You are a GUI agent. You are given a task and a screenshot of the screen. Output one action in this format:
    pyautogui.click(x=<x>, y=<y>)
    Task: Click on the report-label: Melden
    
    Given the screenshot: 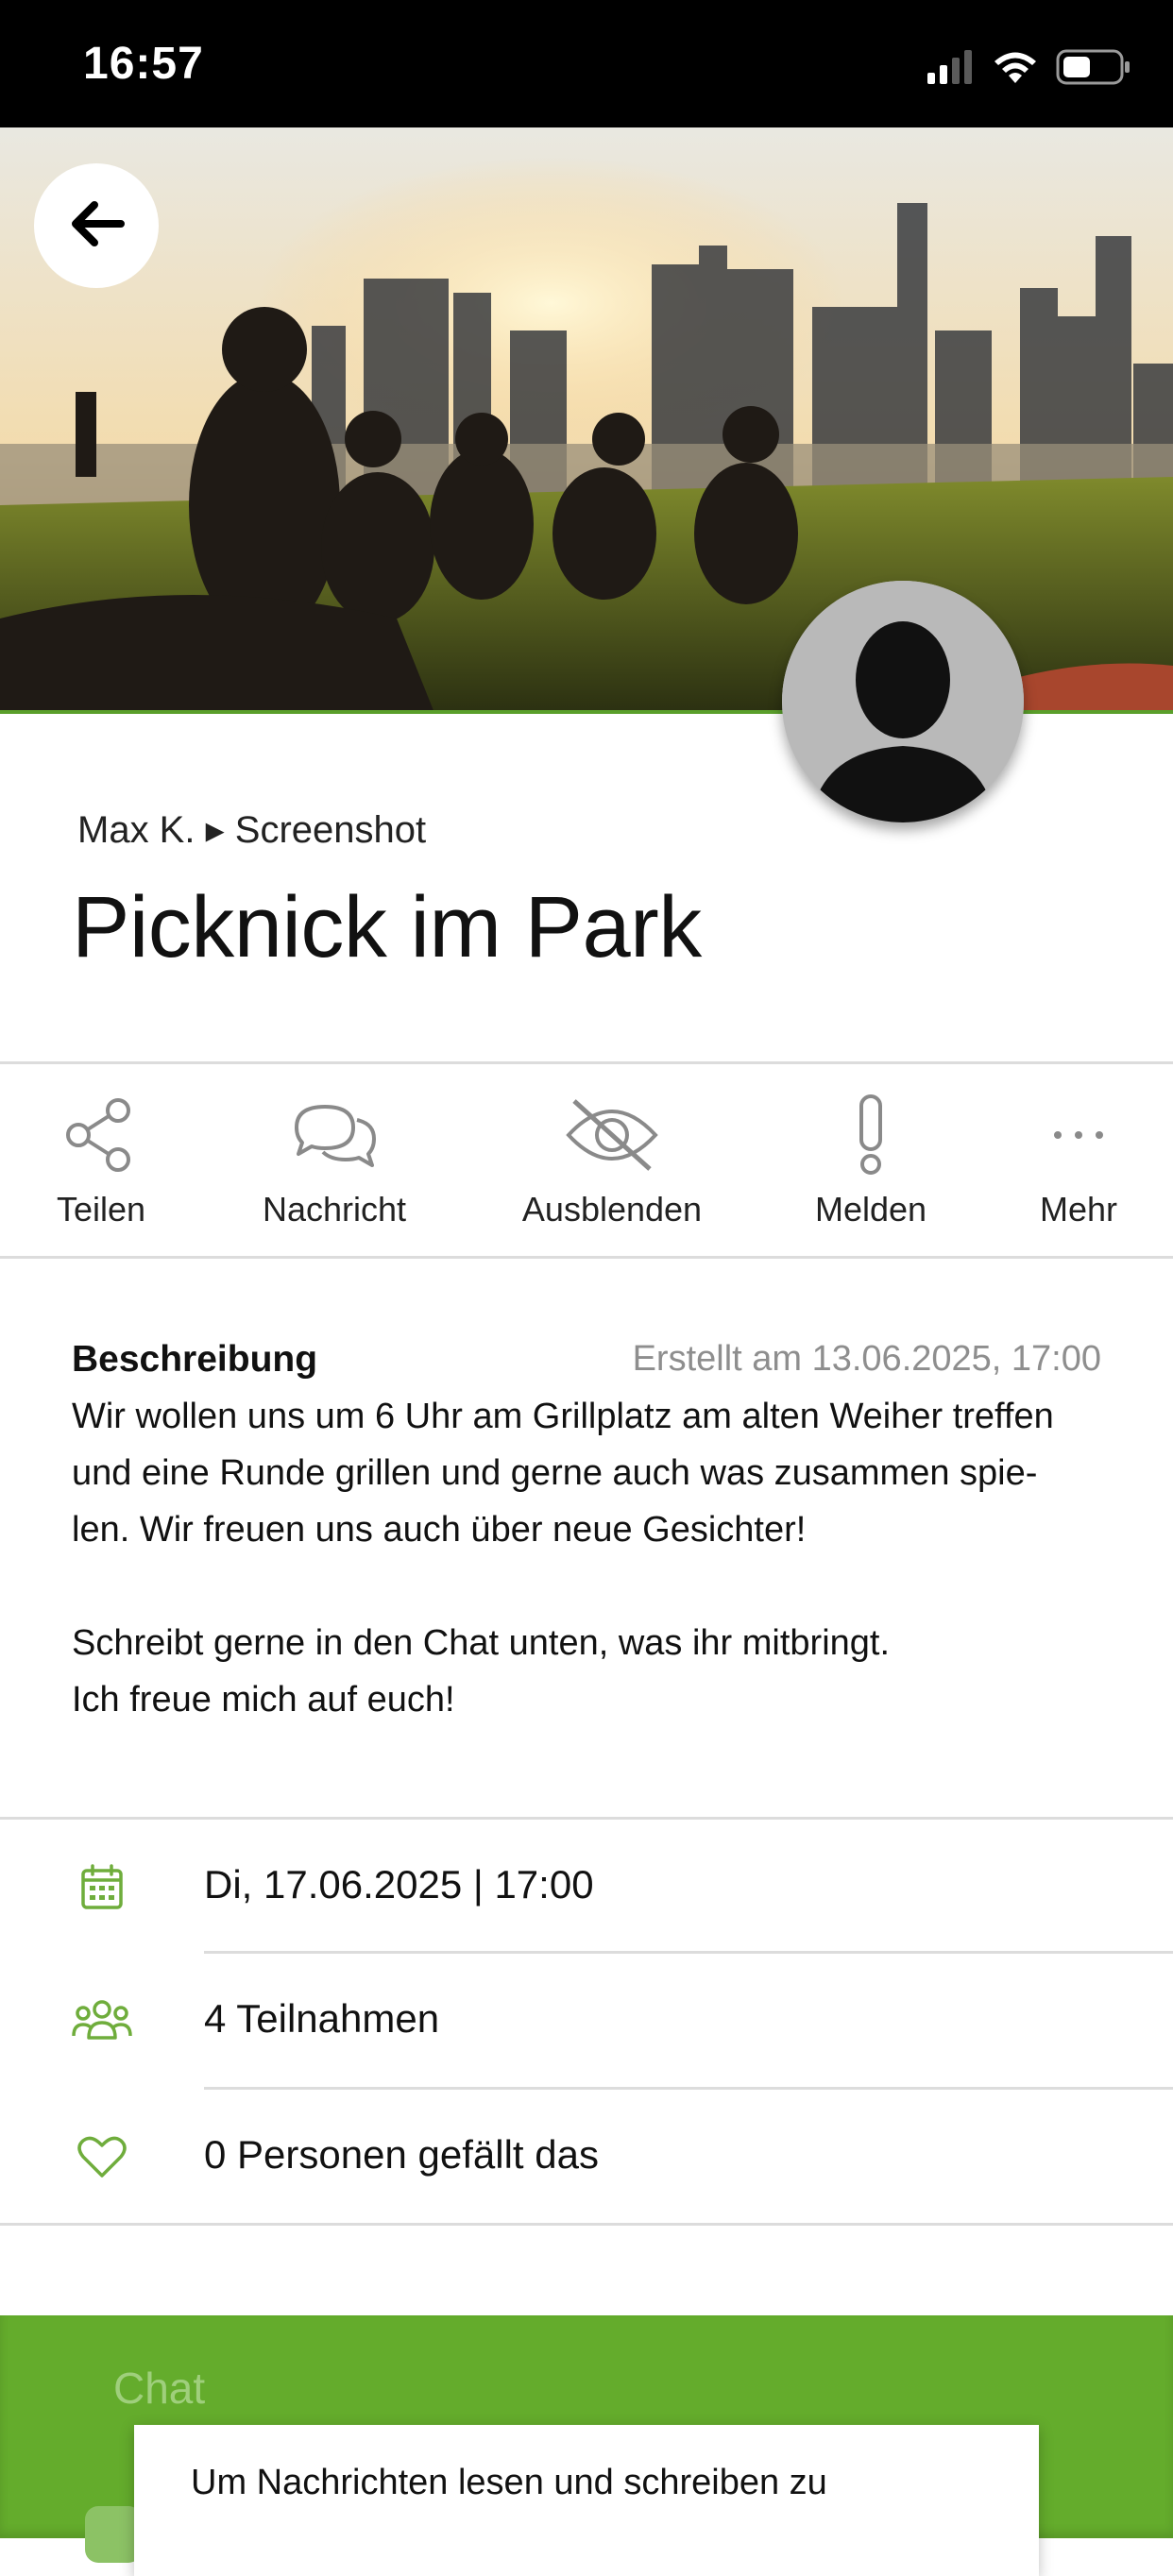 What is the action you would take?
    pyautogui.click(x=870, y=1209)
    